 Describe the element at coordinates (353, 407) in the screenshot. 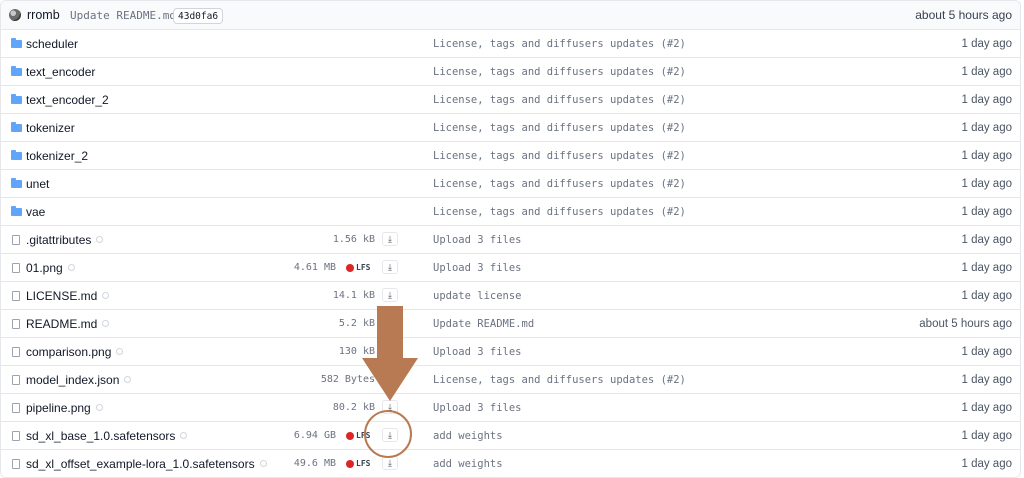

I see `file-size: 80.2 kB` at that location.